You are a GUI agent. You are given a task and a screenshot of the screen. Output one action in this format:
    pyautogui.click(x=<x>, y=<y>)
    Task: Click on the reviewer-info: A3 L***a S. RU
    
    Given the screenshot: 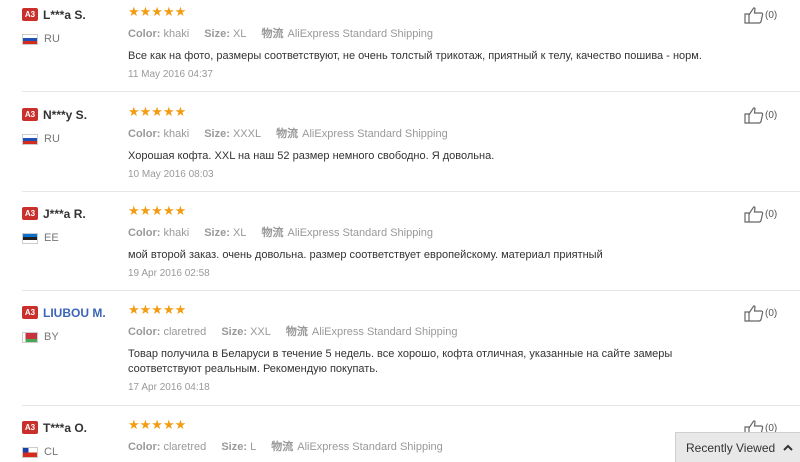 What is the action you would take?
    pyautogui.click(x=72, y=25)
    